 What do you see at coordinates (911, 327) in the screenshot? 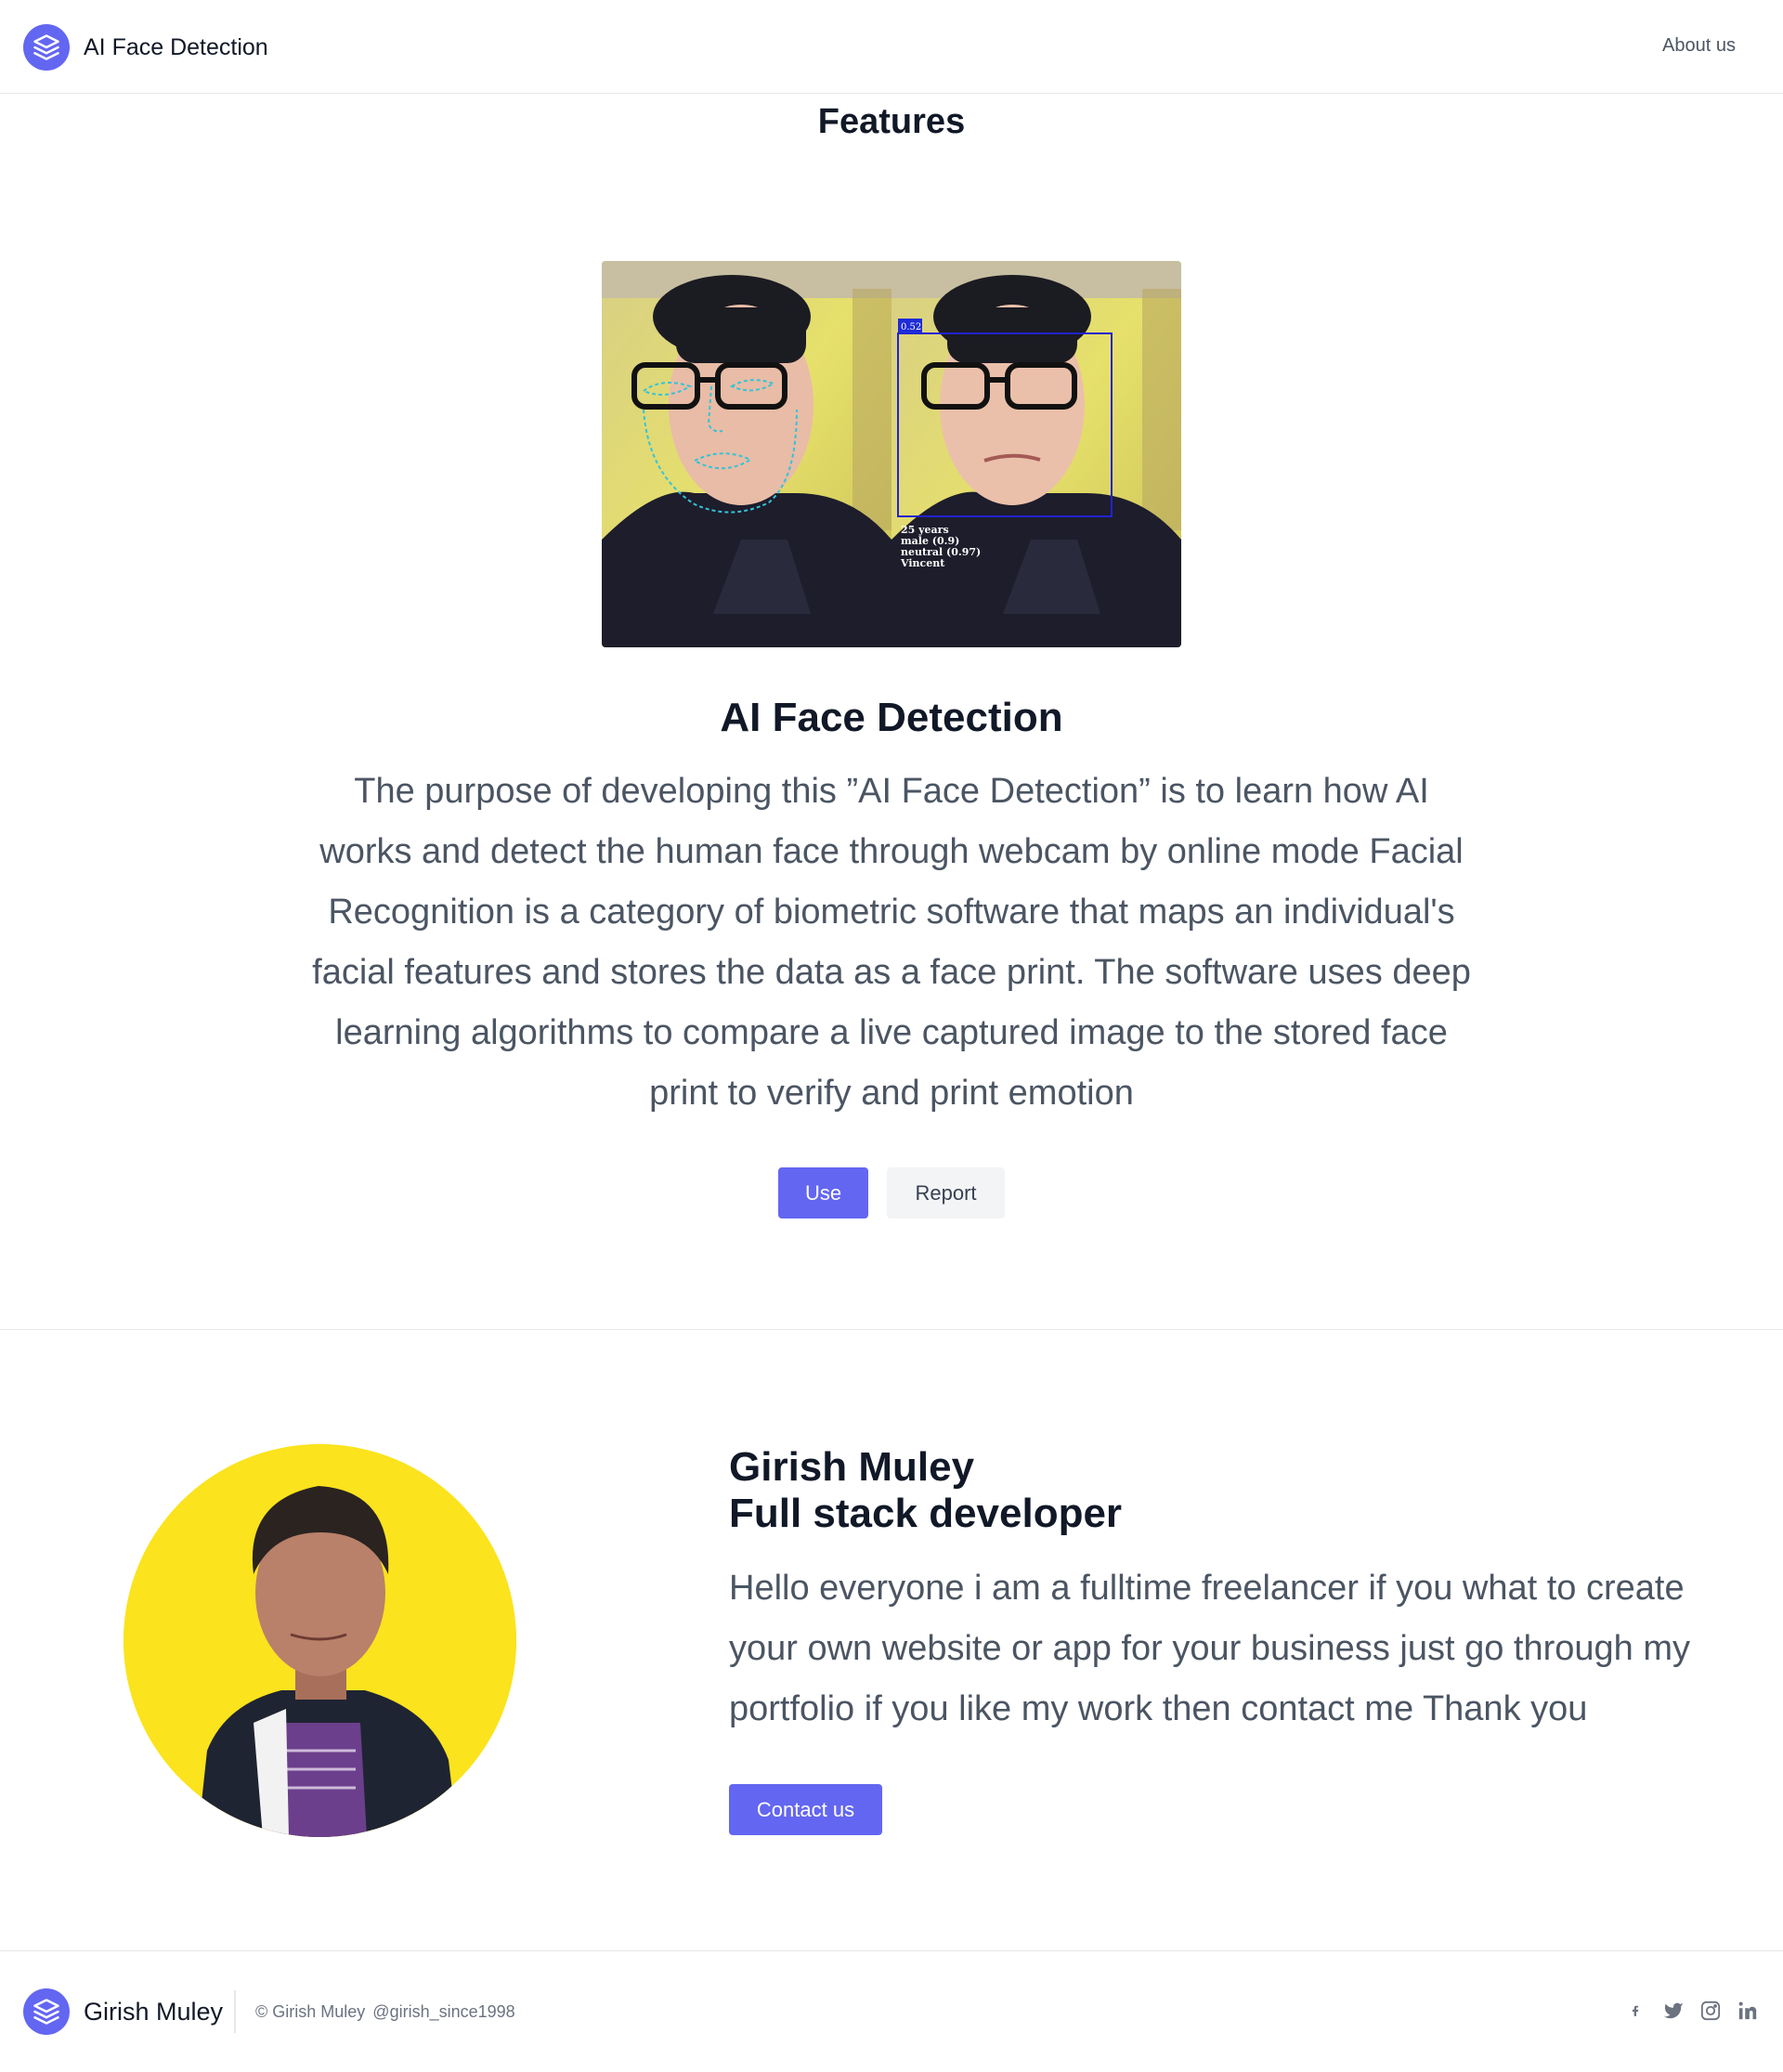
I see `detection-score-label: 0.52` at bounding box center [911, 327].